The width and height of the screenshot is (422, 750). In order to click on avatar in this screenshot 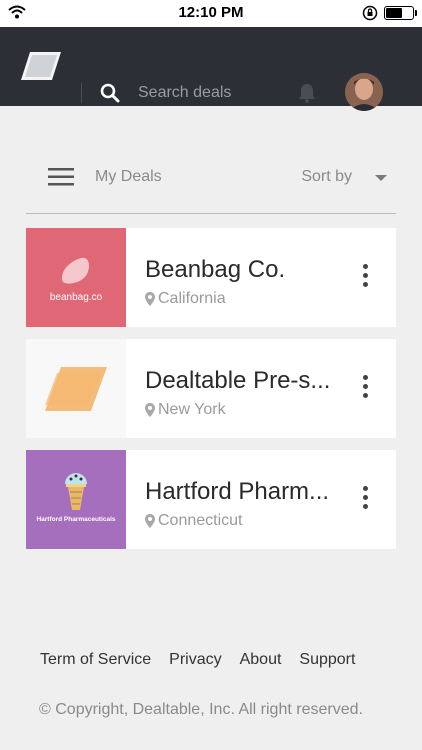, I will do `click(364, 92)`.